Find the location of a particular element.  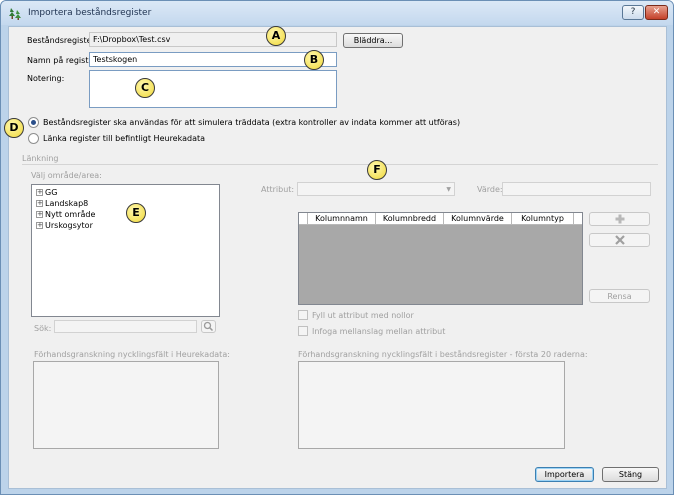

linking-divider is located at coordinates (340, 164).